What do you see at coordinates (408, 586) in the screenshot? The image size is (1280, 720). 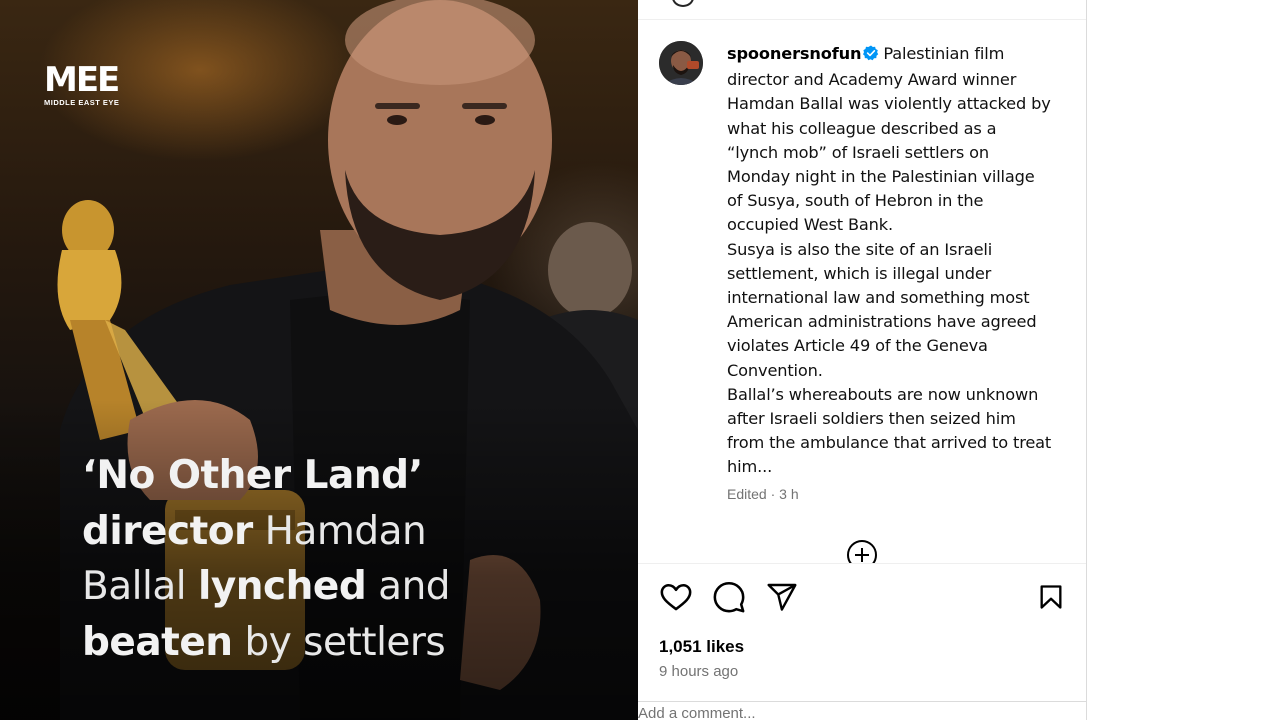 I see `headline-part: and` at bounding box center [408, 586].